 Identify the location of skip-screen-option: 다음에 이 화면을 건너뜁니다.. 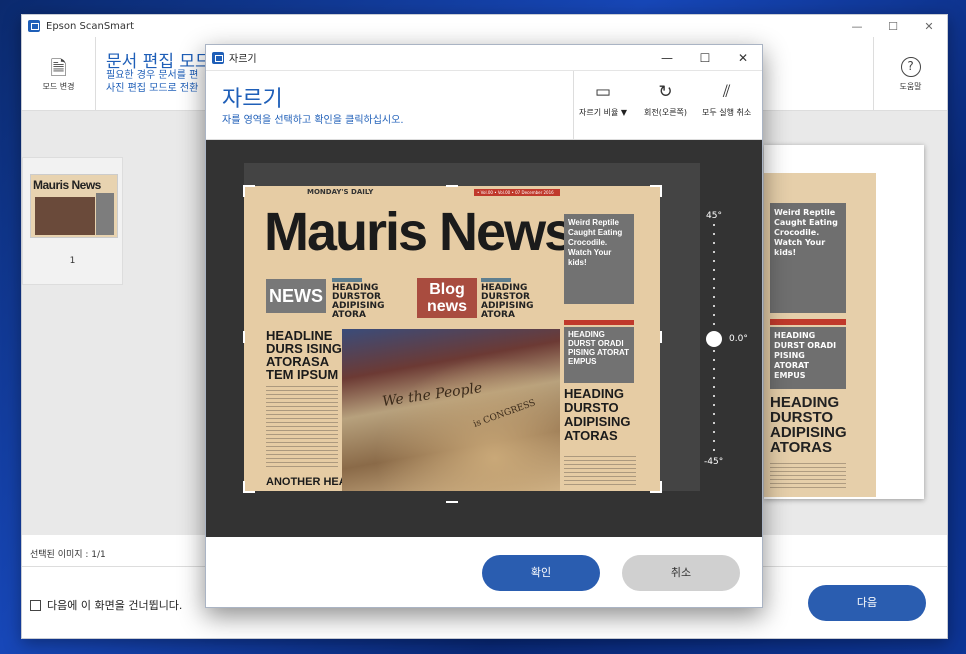
(106, 605).